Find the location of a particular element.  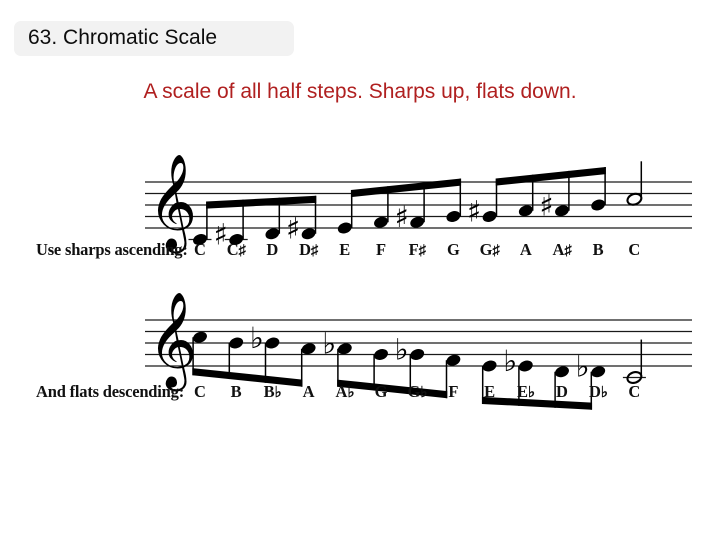

note-label: A♭ is located at coordinates (345, 391).